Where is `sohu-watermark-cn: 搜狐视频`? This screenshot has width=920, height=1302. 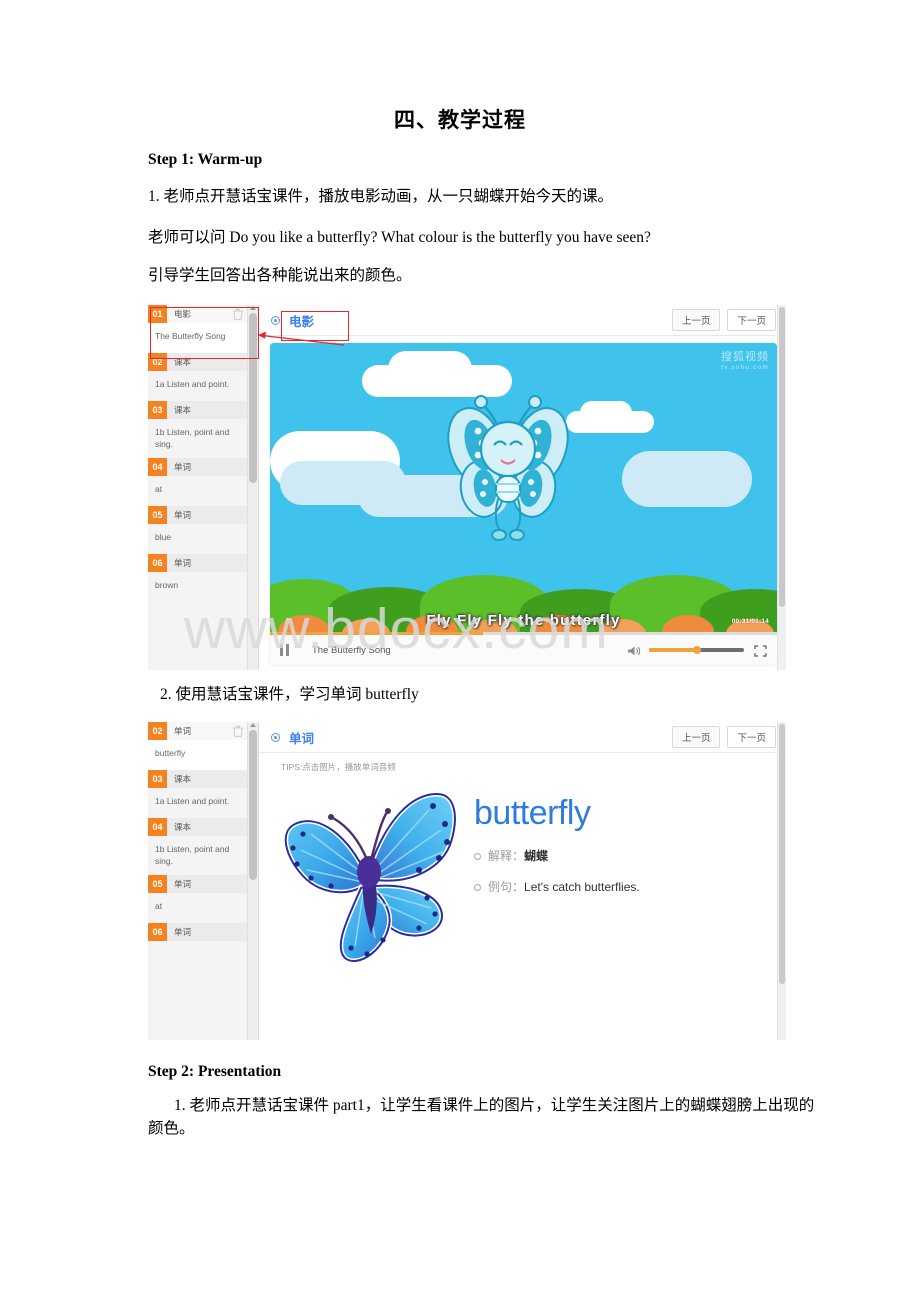
sohu-watermark-cn: 搜狐视频 is located at coordinates (745, 357).